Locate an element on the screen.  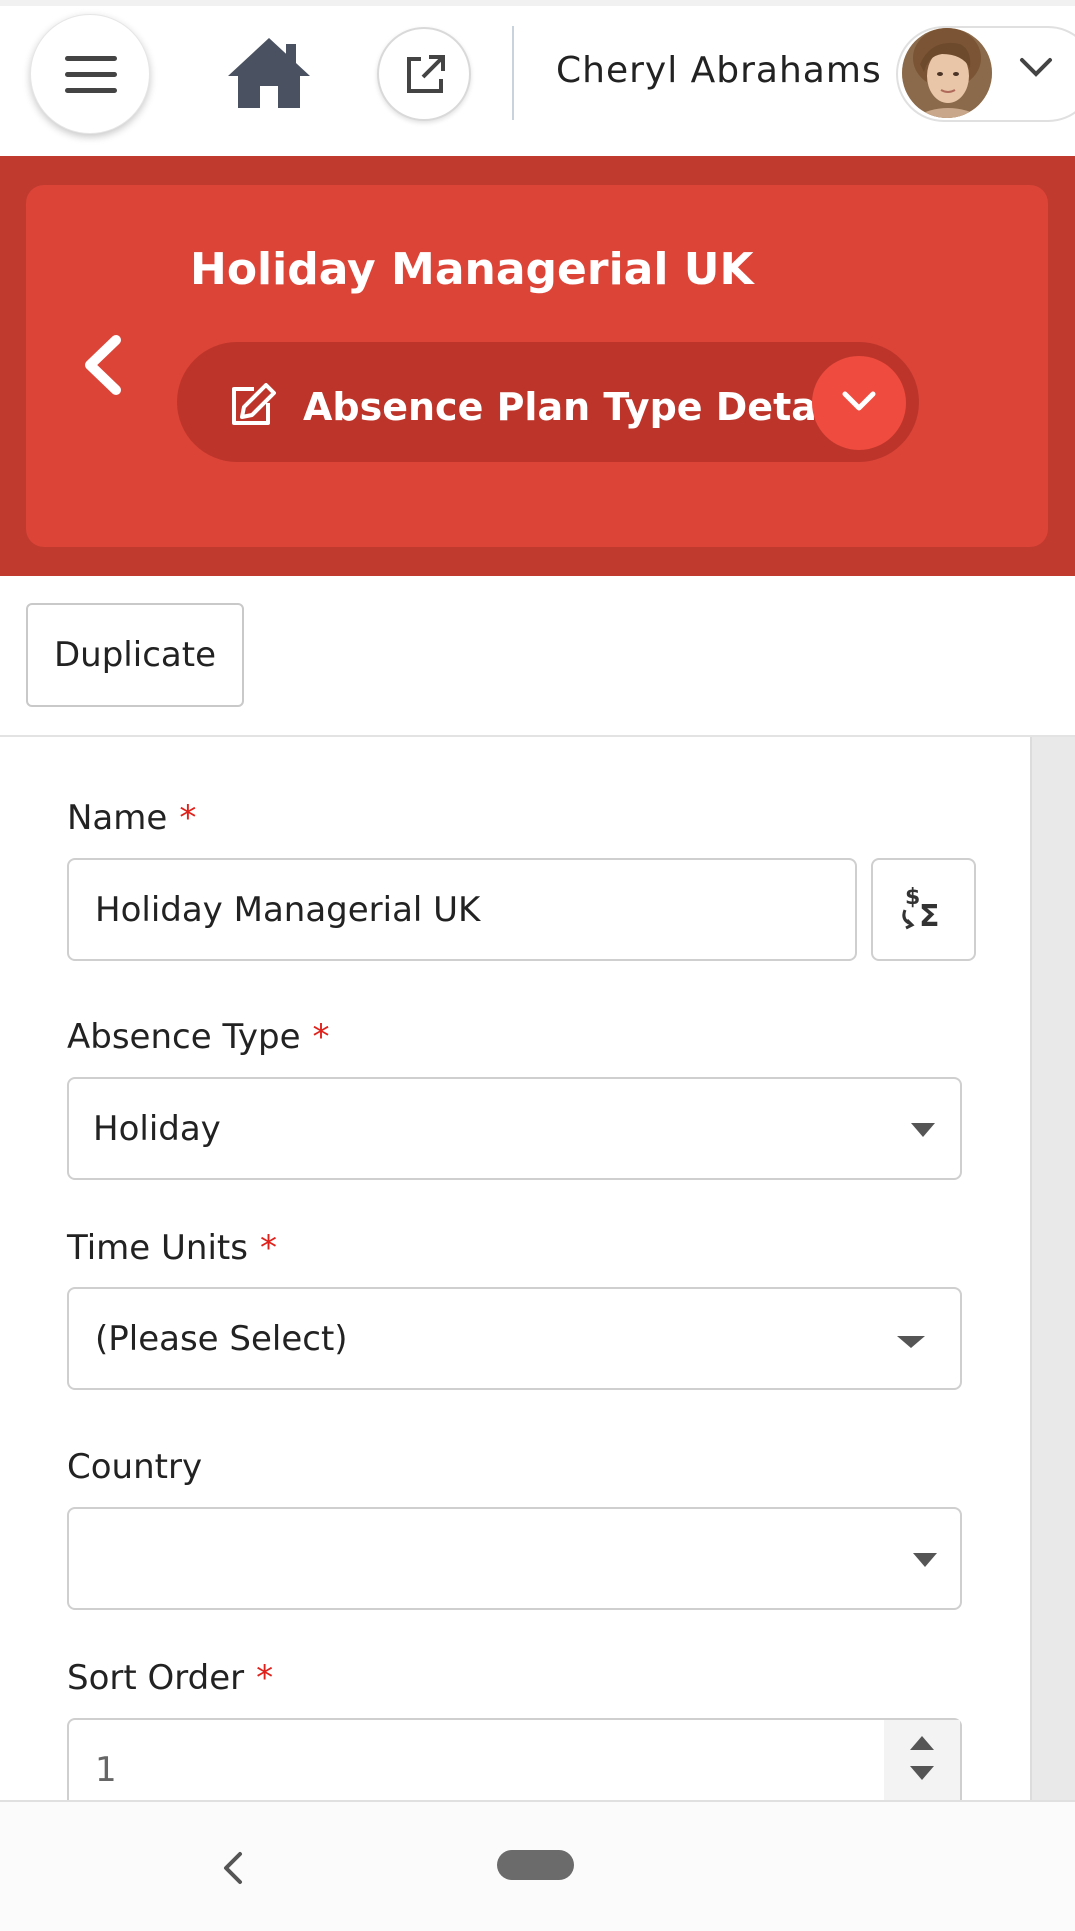
absence-type-label-text: Absence Type is located at coordinates (184, 1037).